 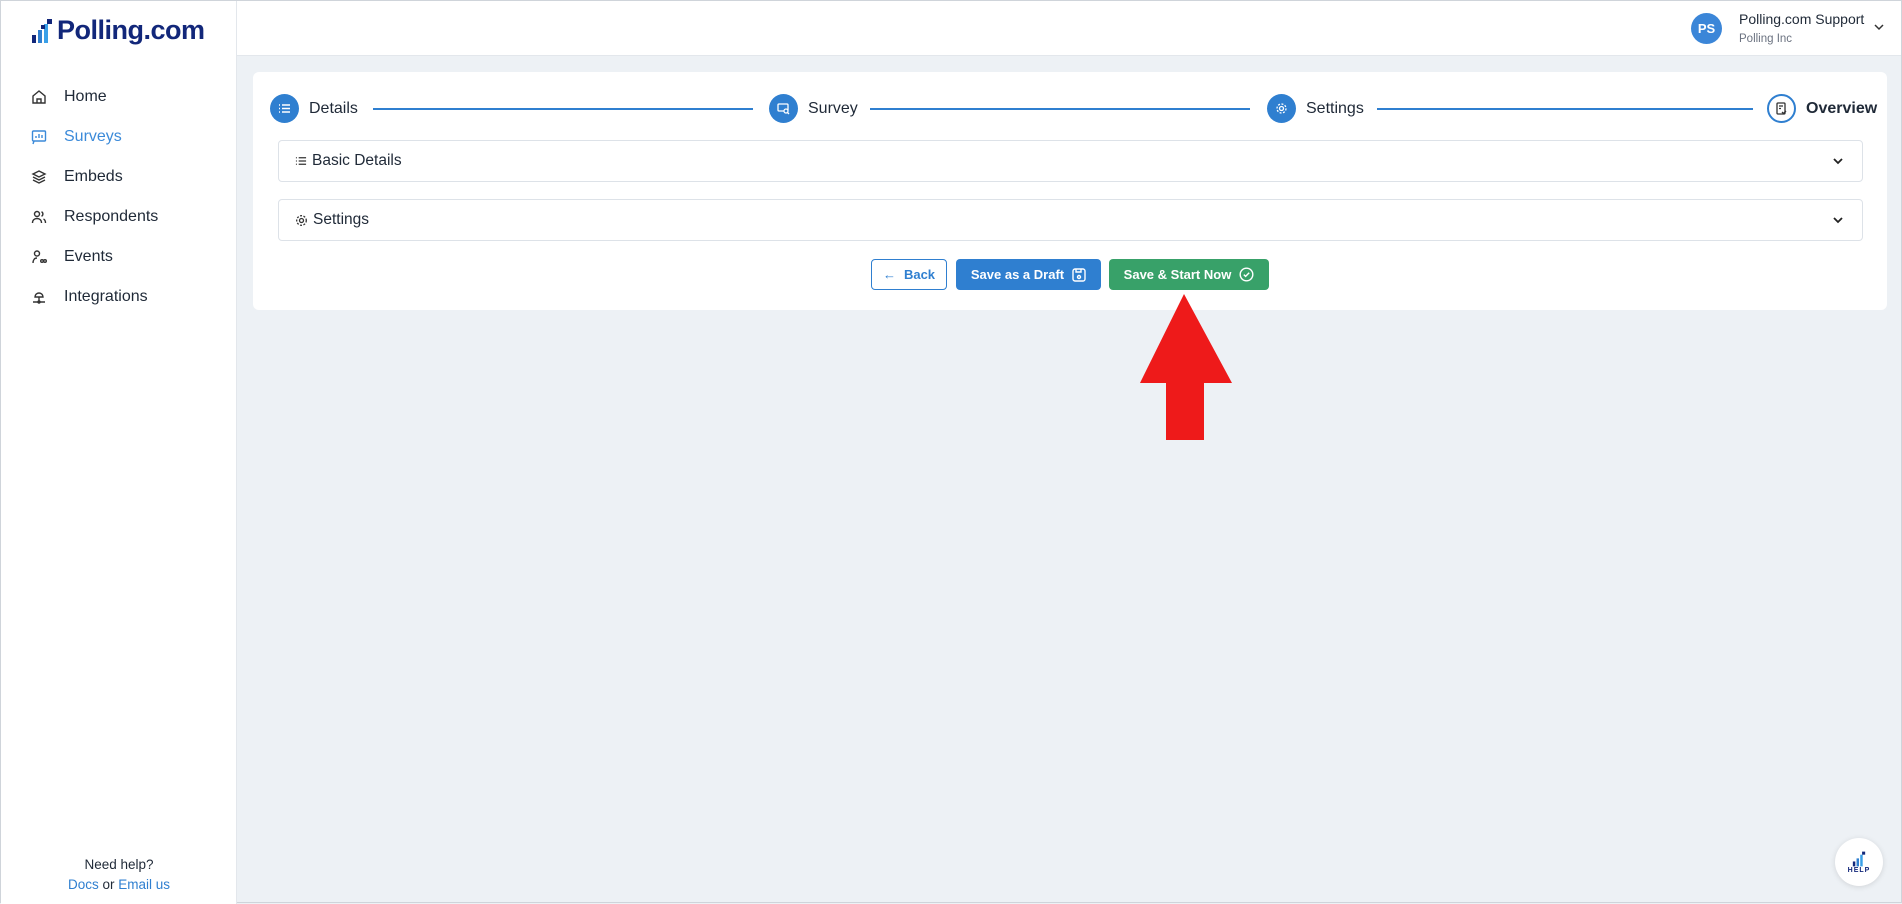 I want to click on back-button: ← Back, so click(x=909, y=274).